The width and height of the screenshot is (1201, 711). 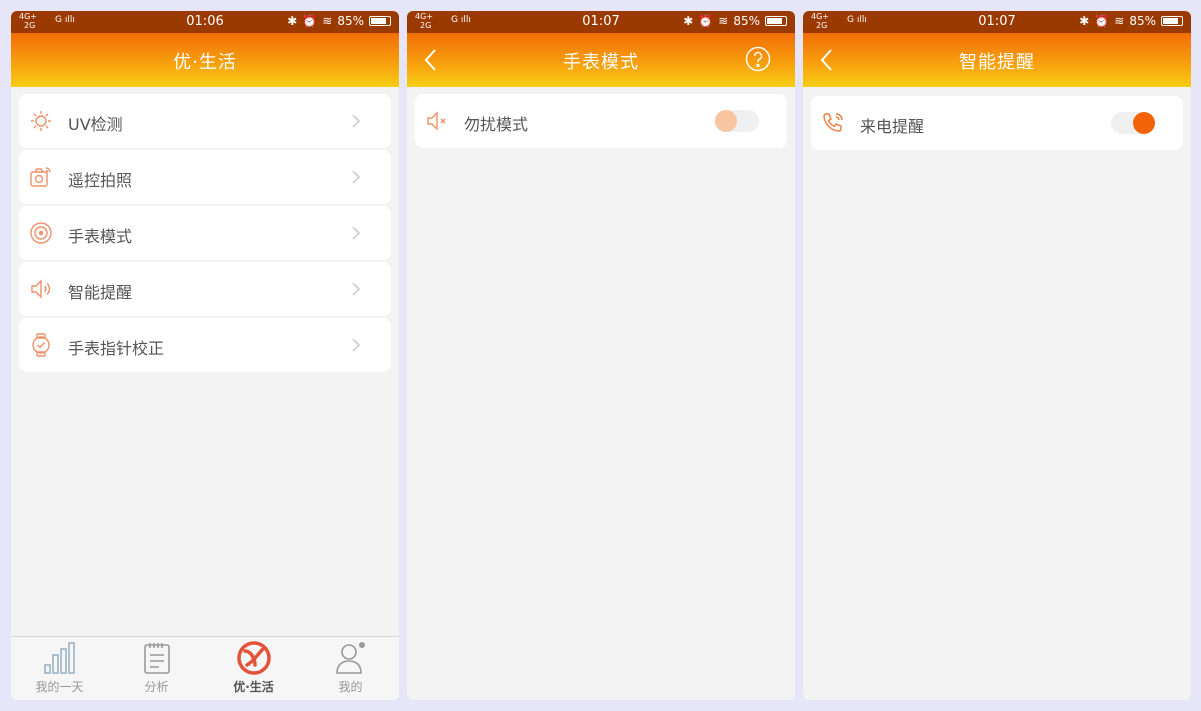 I want to click on person-icon, so click(x=350, y=658).